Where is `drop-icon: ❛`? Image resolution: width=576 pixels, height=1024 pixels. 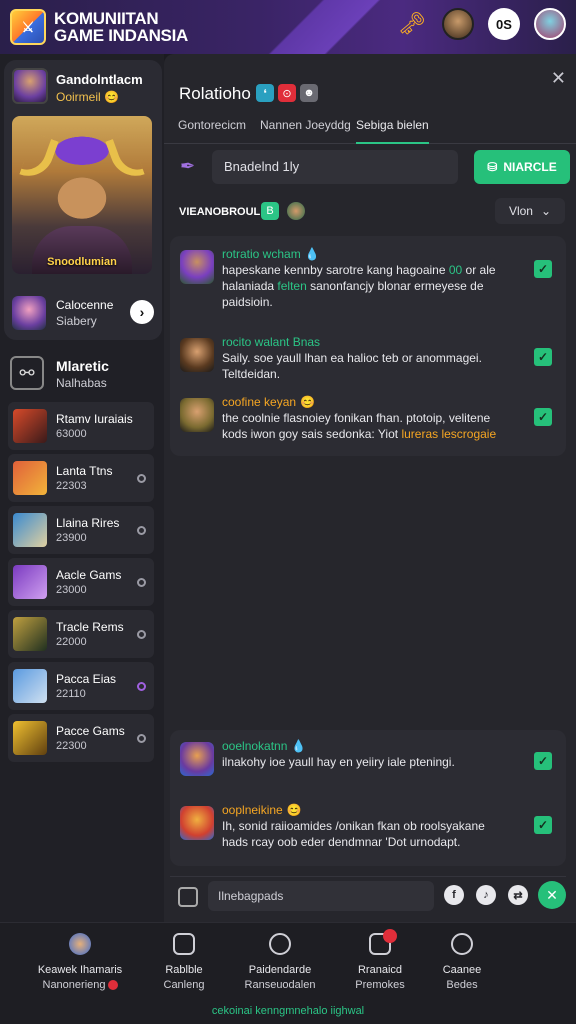 drop-icon: ❛ is located at coordinates (265, 93).